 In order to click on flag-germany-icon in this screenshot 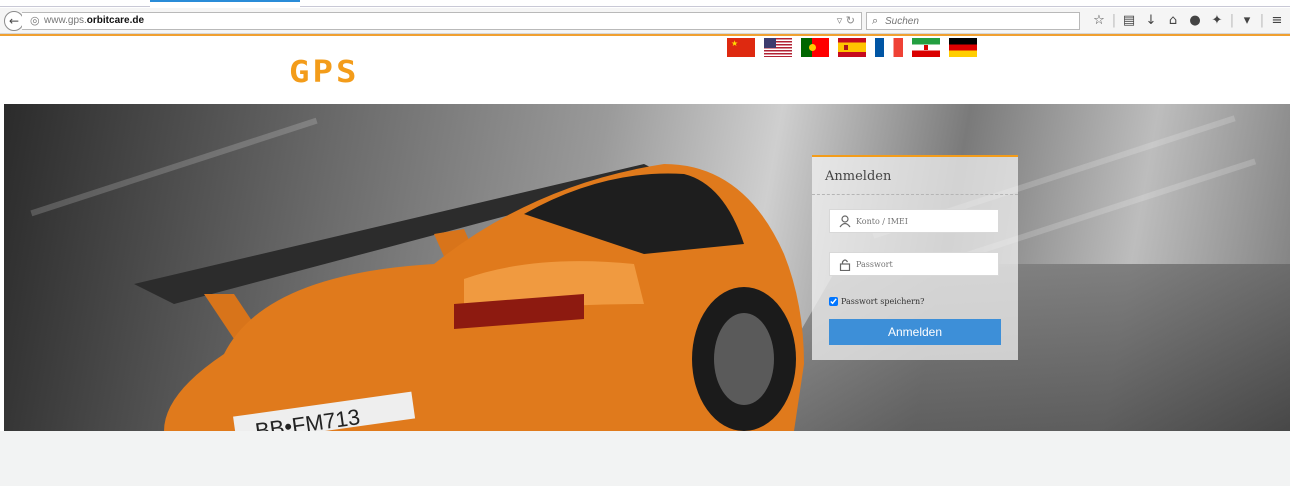, I will do `click(963, 47)`.